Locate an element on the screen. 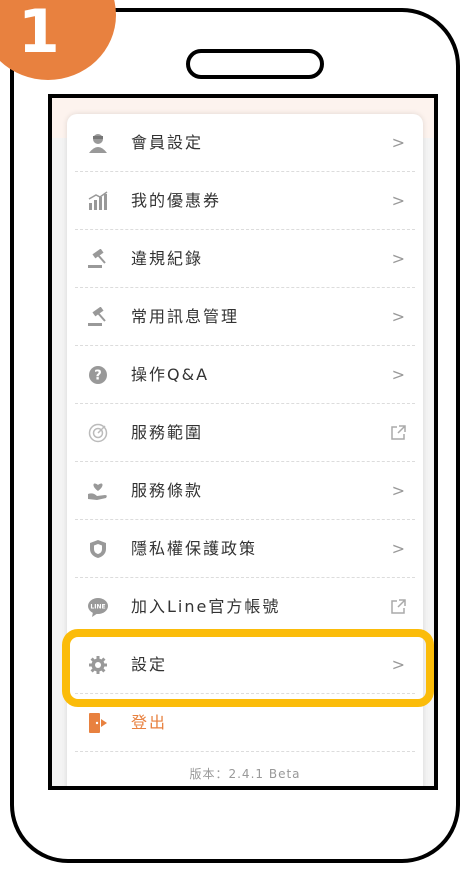 The height and width of the screenshot is (873, 470). menu-item-common-messages: 常用訊息管理 > is located at coordinates (245, 317).